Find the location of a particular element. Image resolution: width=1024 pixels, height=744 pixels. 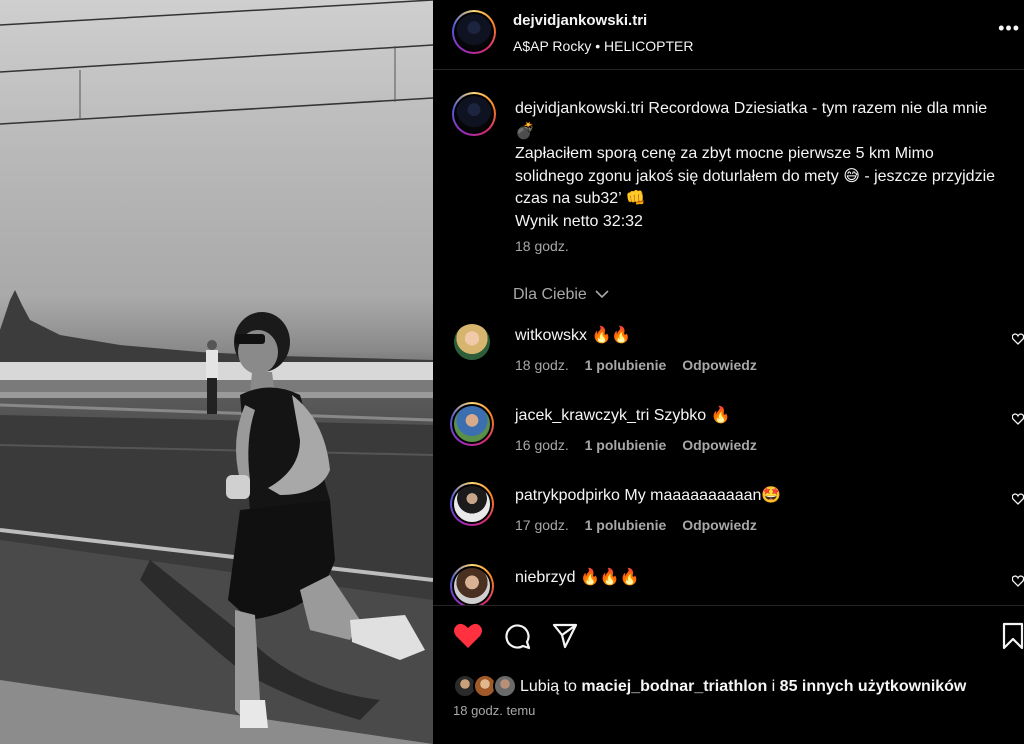

comments-filter-dropdown: Dla Ciebie is located at coordinates (561, 295).